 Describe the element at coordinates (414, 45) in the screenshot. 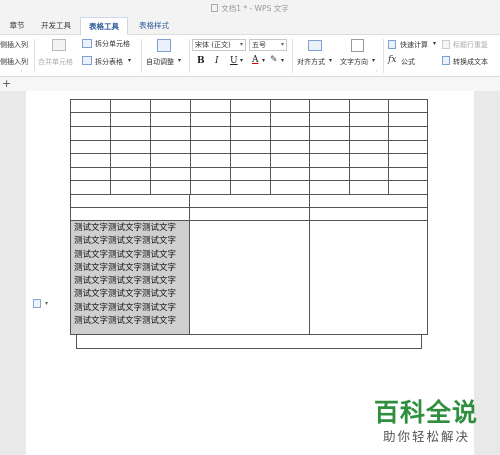

I see `quick-calc-button: 快速计算` at that location.